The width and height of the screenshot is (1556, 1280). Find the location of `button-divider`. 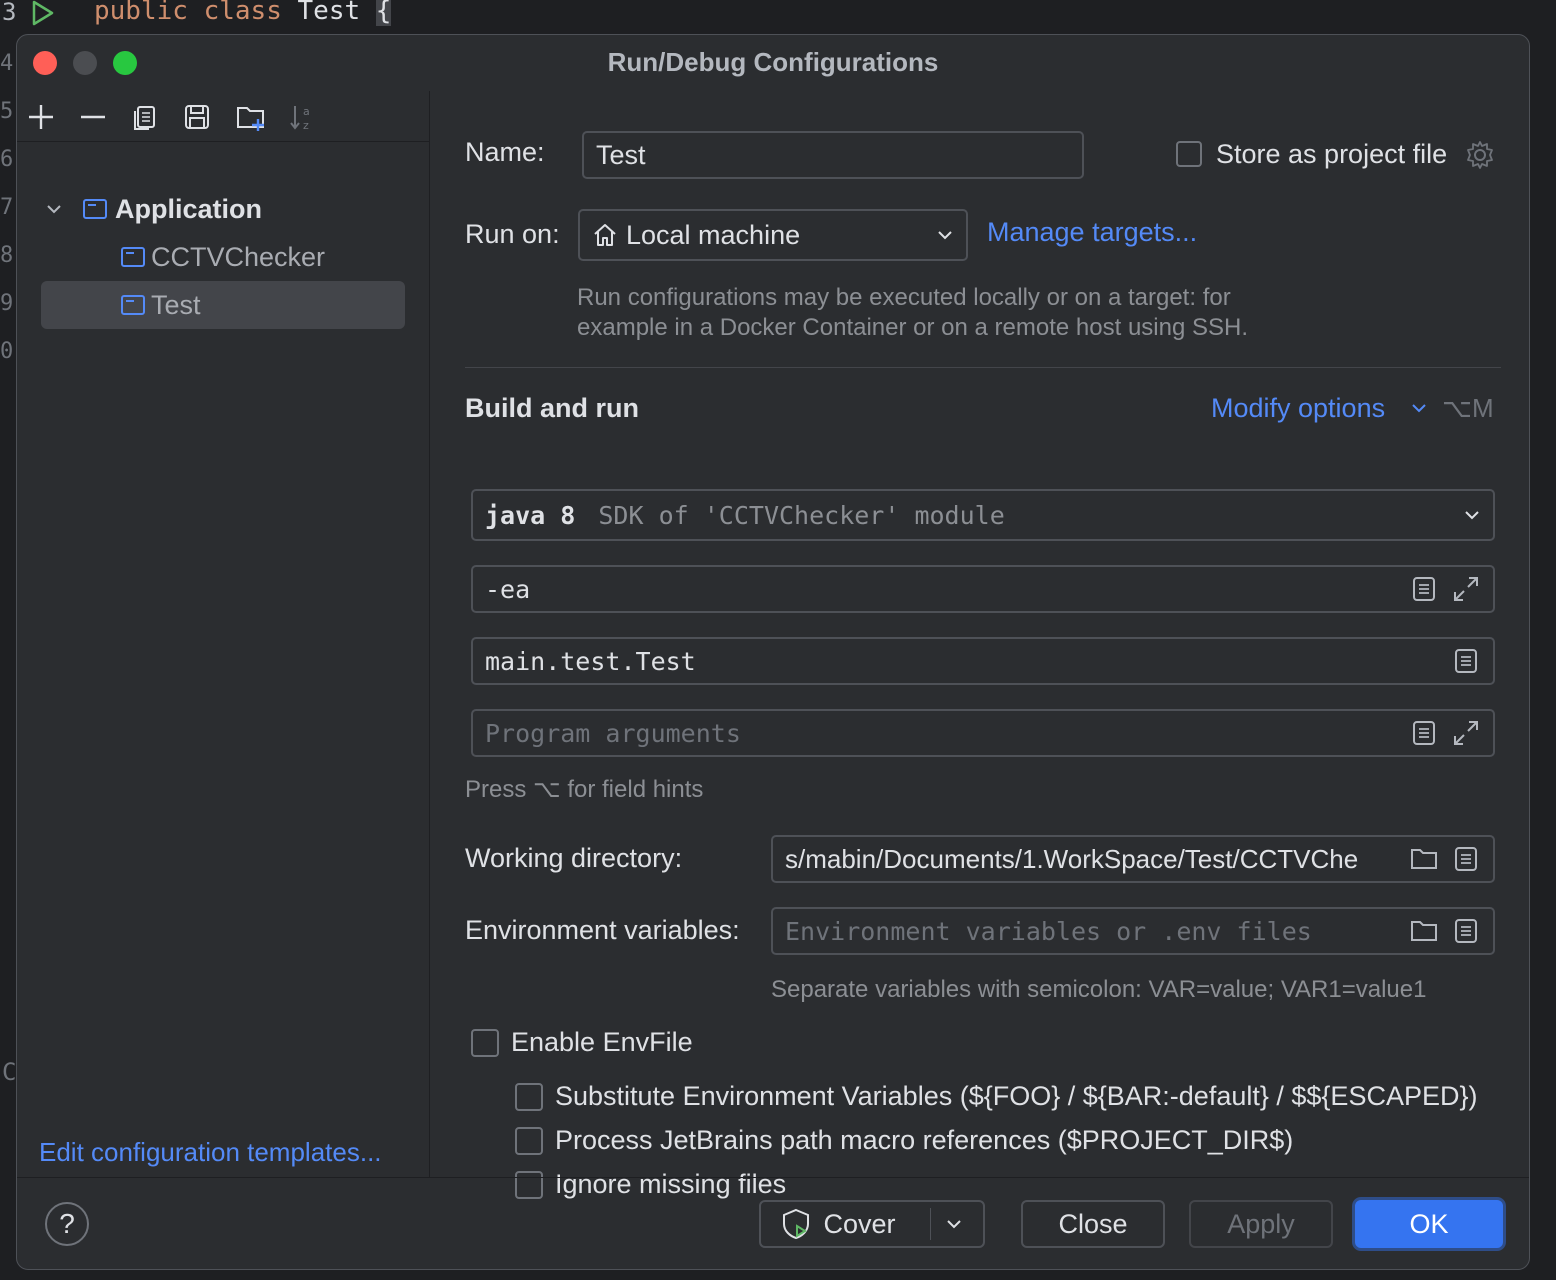

button-divider is located at coordinates (930, 1224).